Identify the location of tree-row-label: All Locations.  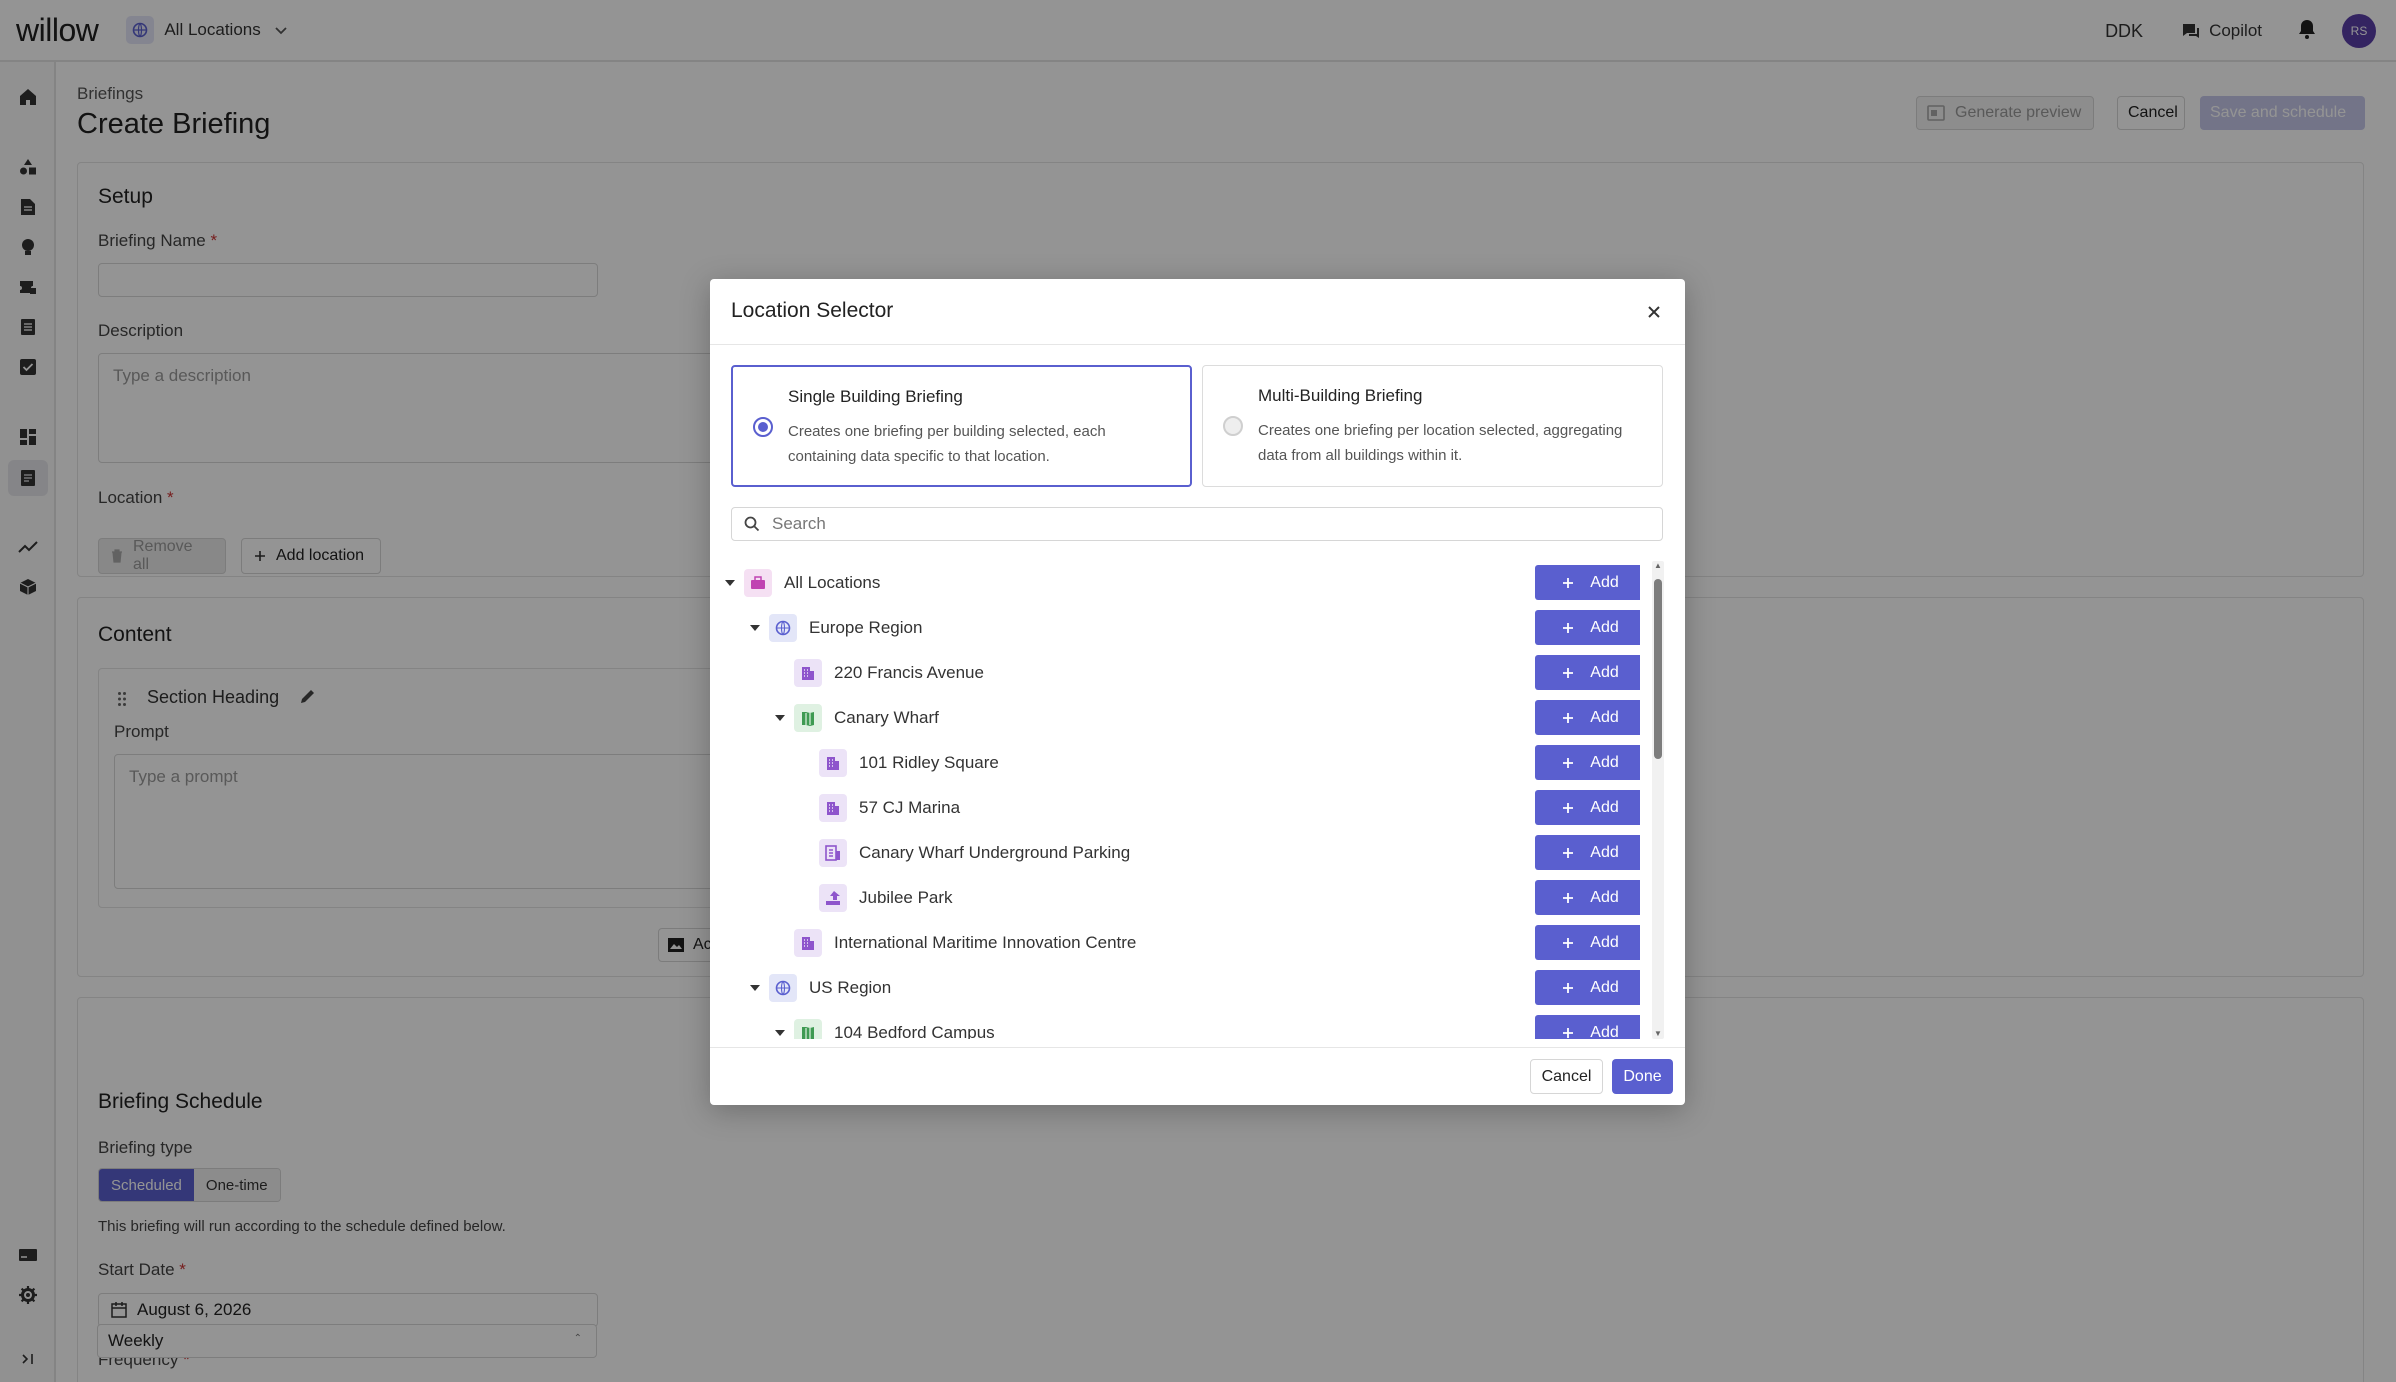
(832, 582).